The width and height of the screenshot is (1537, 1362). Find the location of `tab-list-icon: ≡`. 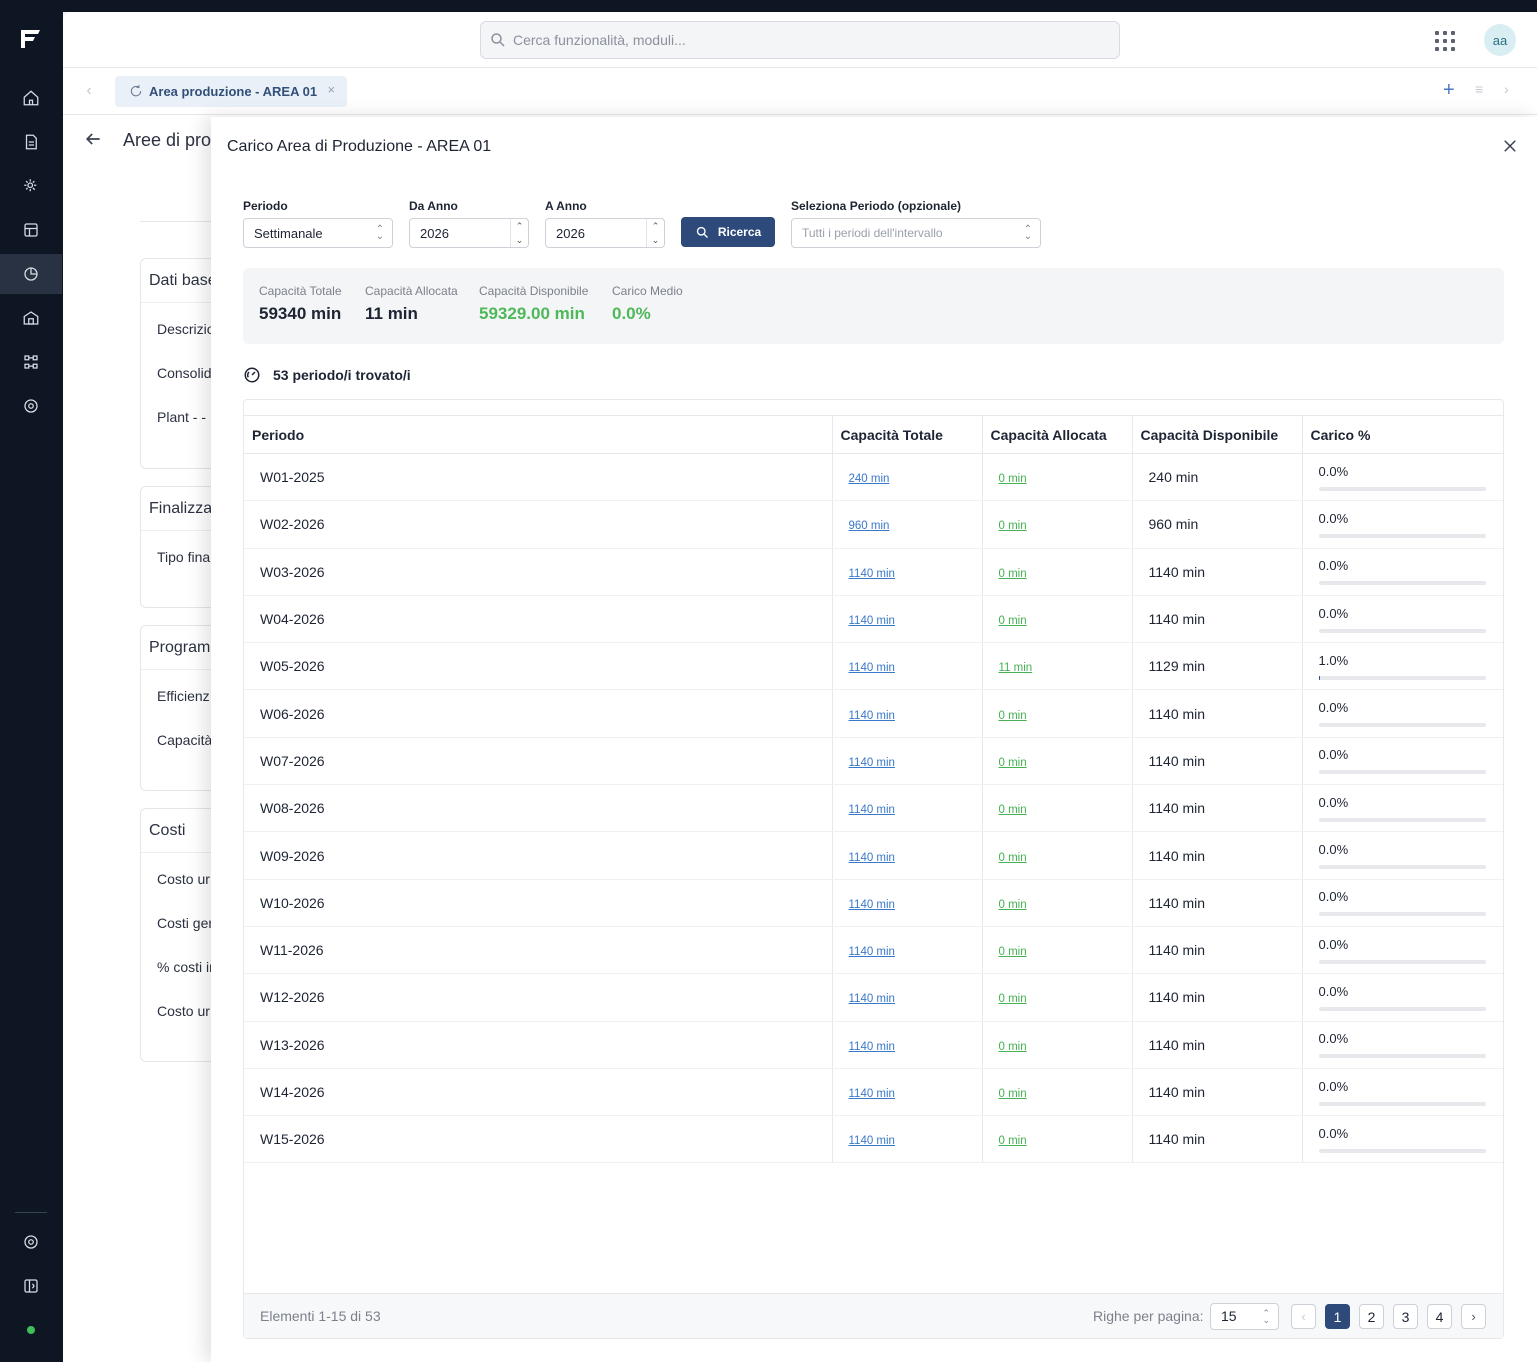

tab-list-icon: ≡ is located at coordinates (1479, 89).